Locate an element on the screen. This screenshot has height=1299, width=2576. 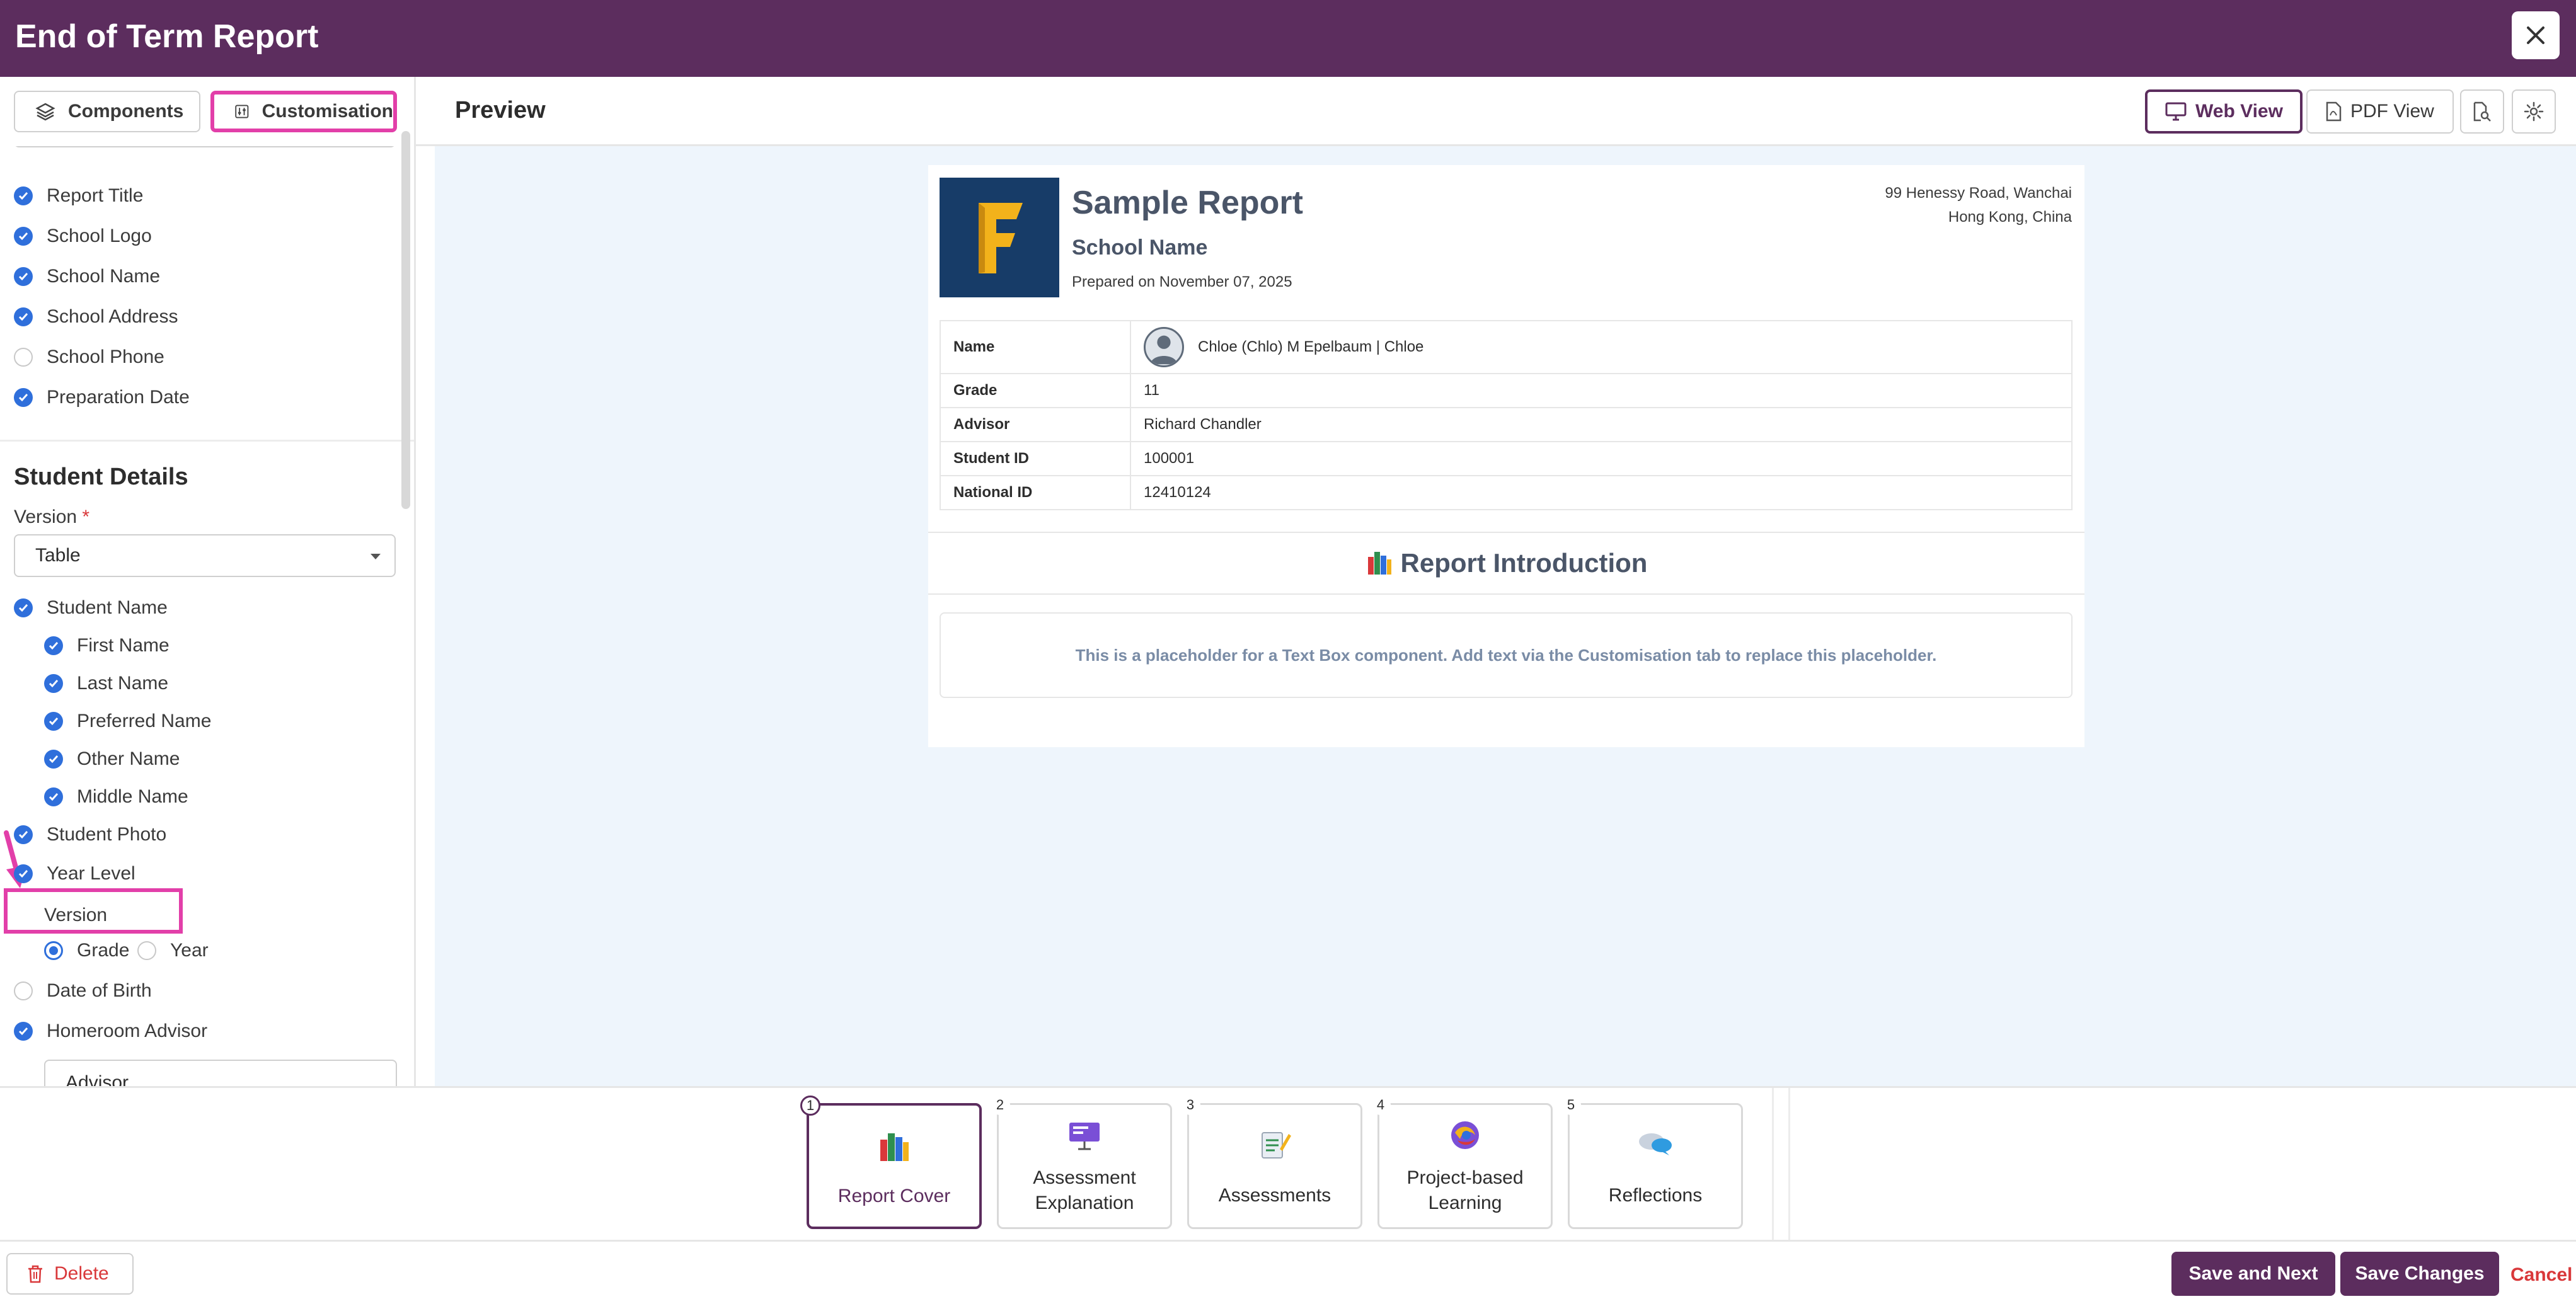
option-date-of-birth: Date of Birth is located at coordinates (83, 991).